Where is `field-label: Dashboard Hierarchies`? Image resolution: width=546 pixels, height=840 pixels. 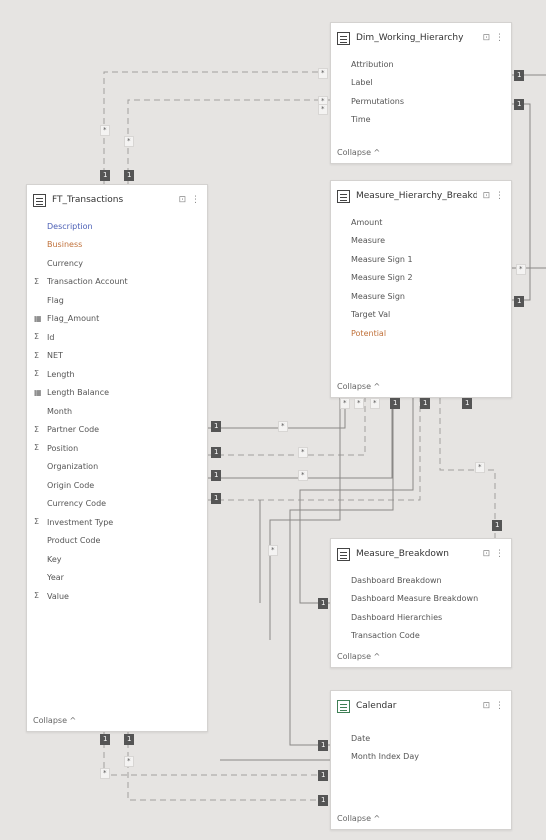
field-label: Dashboard Hierarchies is located at coordinates (397, 617).